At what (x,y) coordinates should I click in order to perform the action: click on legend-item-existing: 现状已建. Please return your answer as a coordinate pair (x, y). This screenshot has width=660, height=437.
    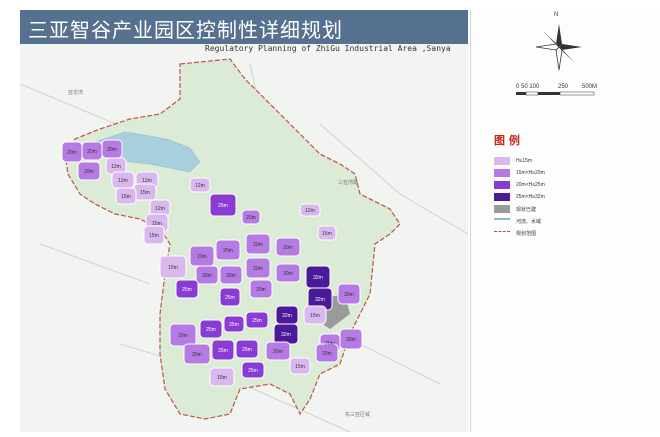
    Looking at the image, I should click on (515, 209).